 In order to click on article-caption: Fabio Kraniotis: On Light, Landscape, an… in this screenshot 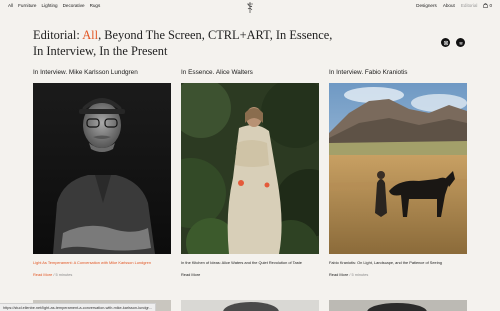, I will do `click(399, 262)`.